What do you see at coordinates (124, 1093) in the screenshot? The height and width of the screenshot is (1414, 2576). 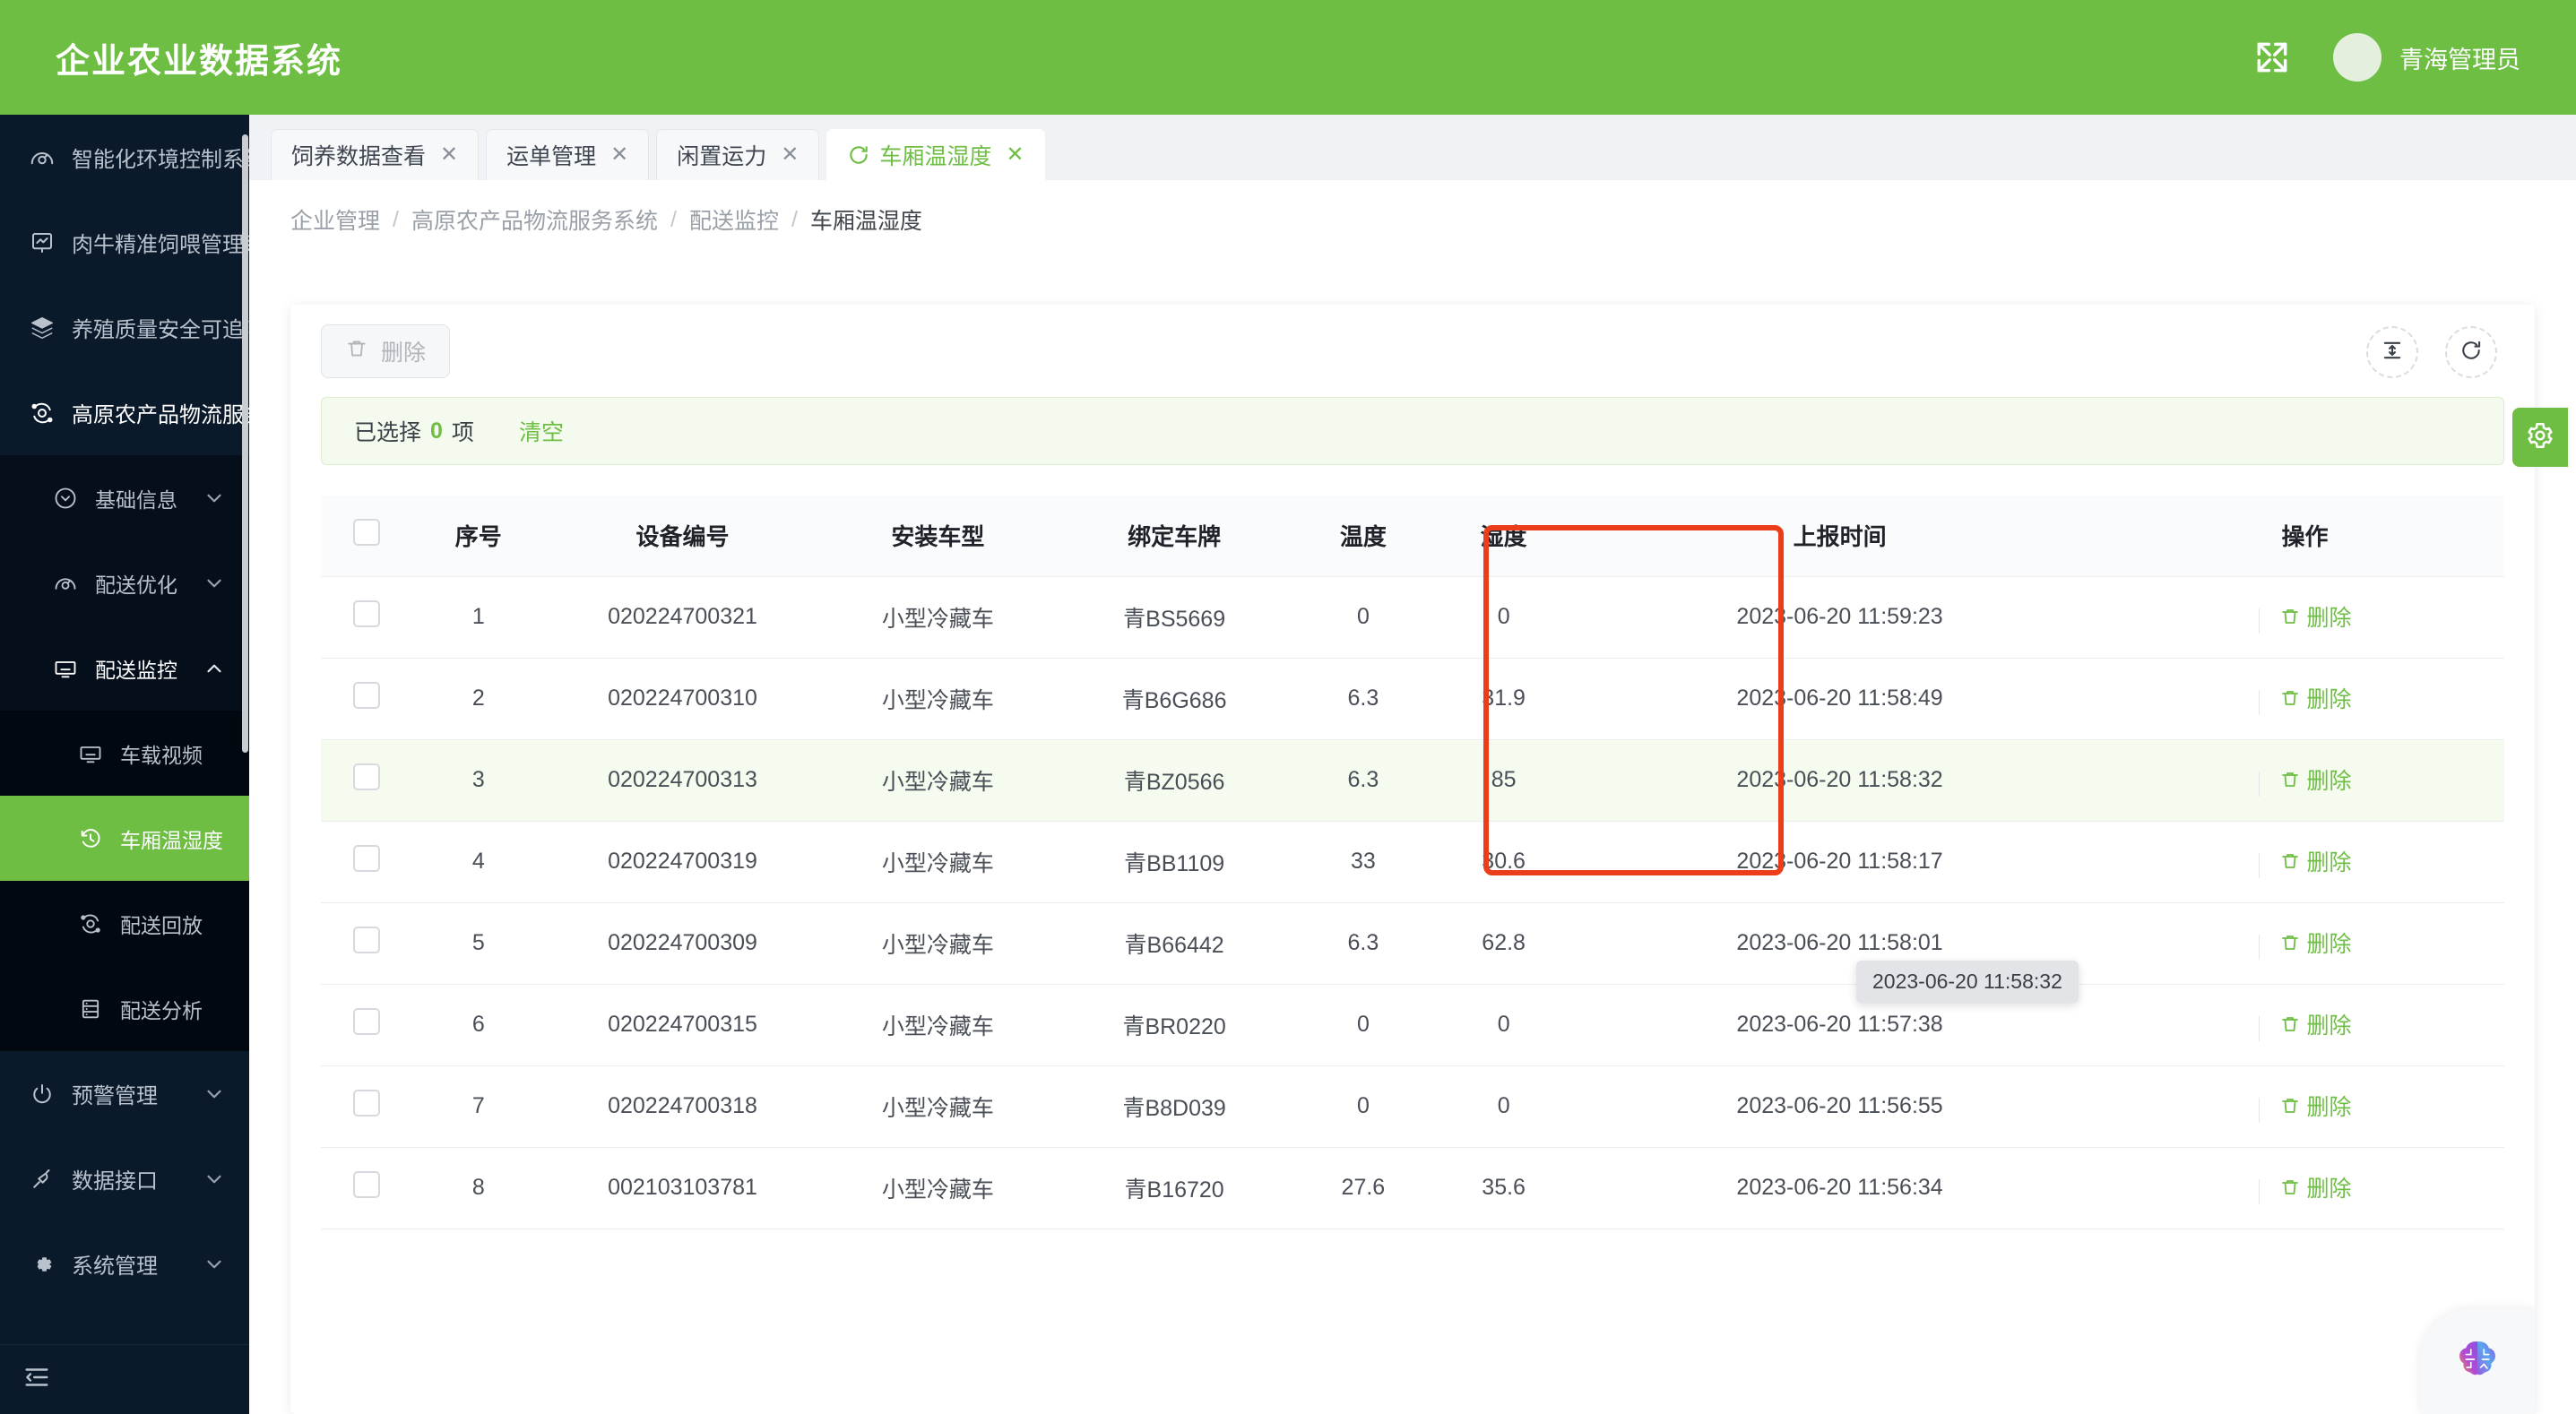 I see `sidebar-item-alarm-management: 预警管理` at bounding box center [124, 1093].